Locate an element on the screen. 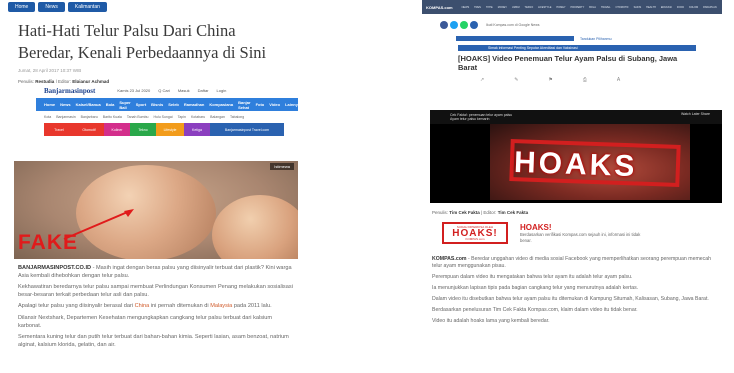 The height and width of the screenshot is (373, 734). site-nav-item: TEKNO is located at coordinates (529, 7).